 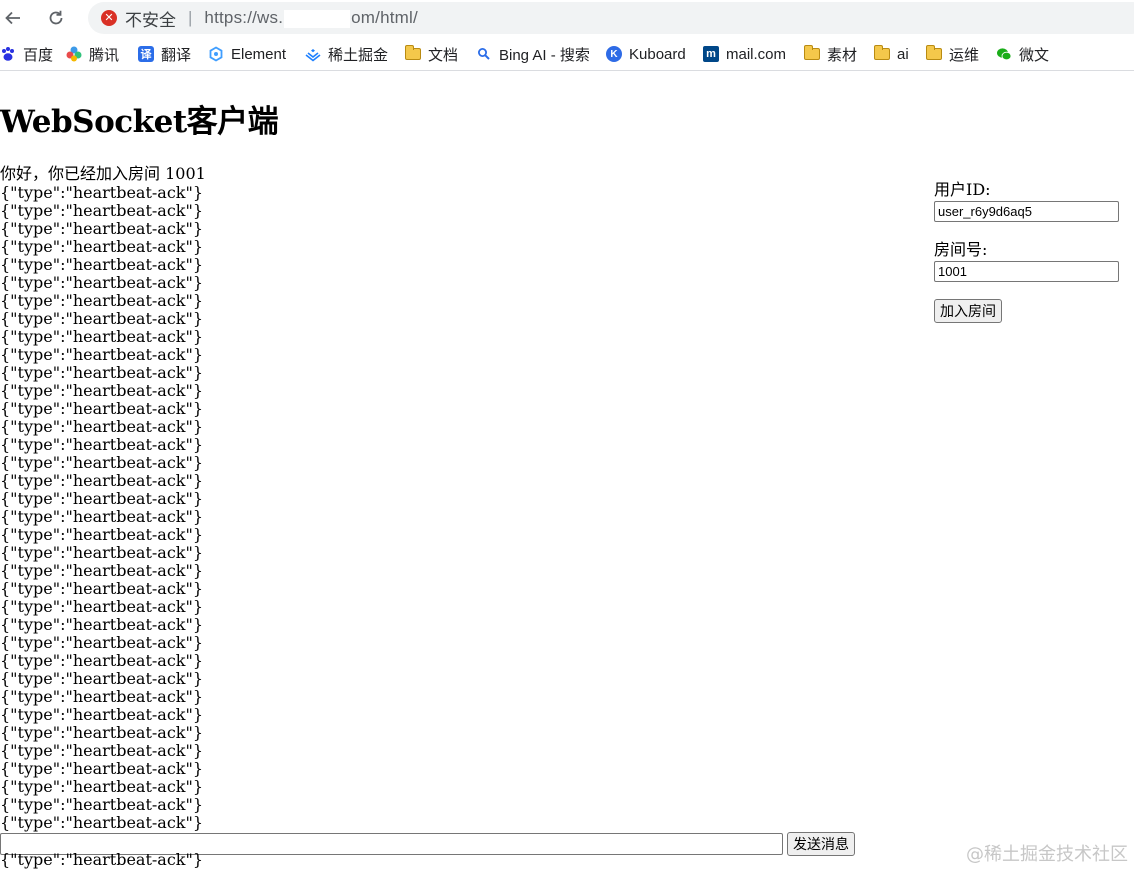 I want to click on bookmark-label: 稀土掘金, so click(x=358, y=55).